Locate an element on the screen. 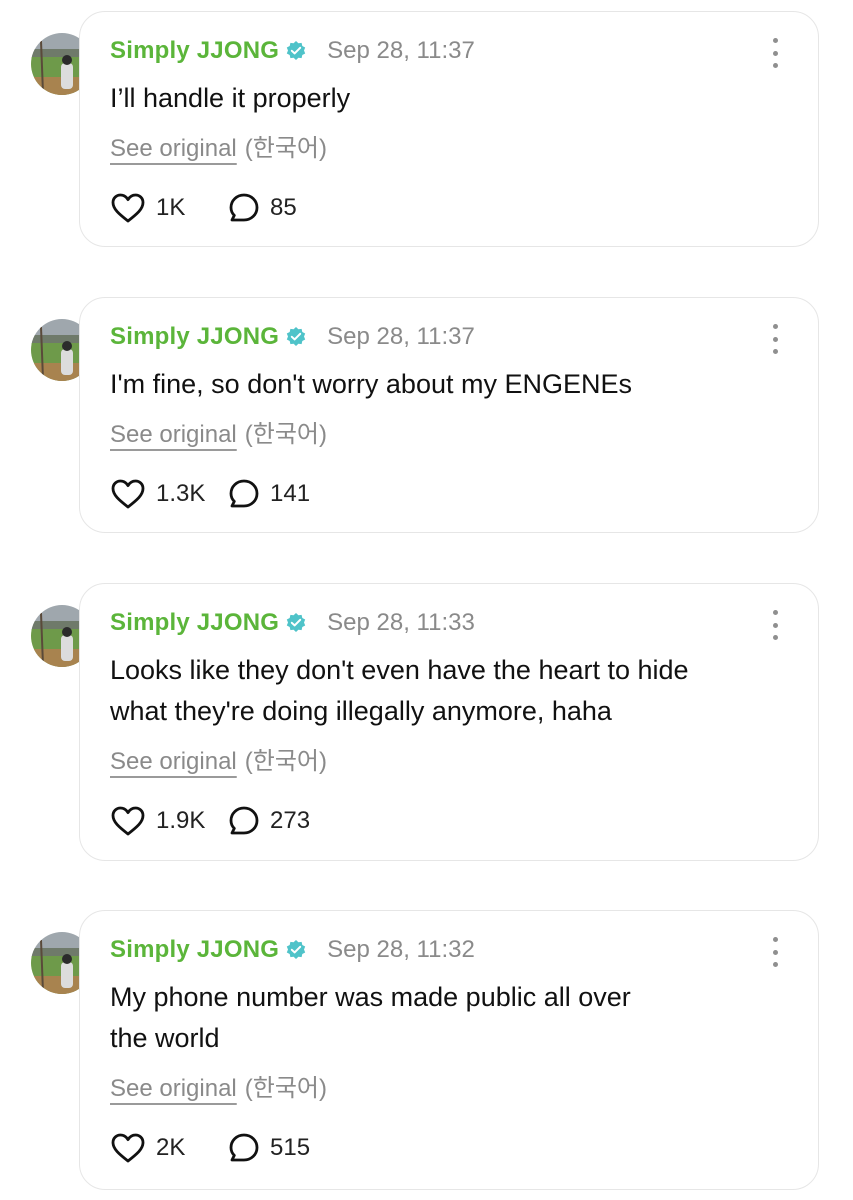 Image resolution: width=853 pixels, height=1200 pixels. reply-count: 85 is located at coordinates (283, 207).